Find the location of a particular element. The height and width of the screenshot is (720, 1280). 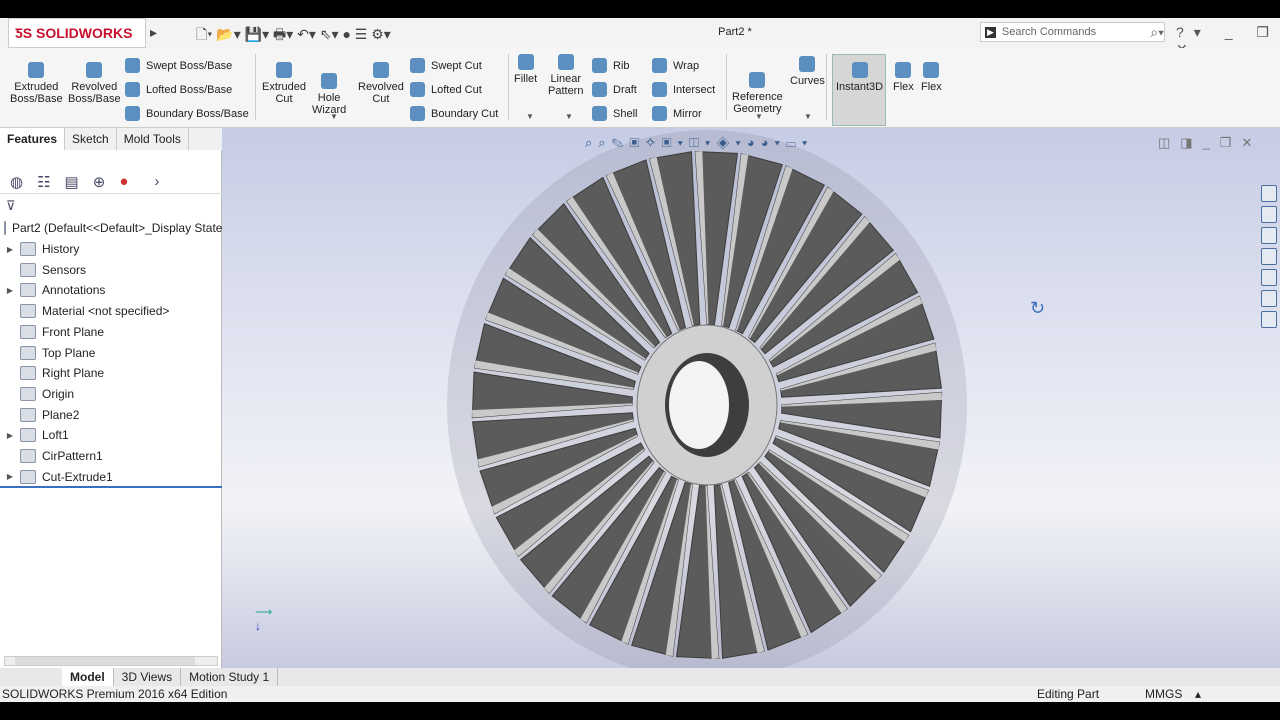

boundary-boss-base-icon is located at coordinates (132, 113).